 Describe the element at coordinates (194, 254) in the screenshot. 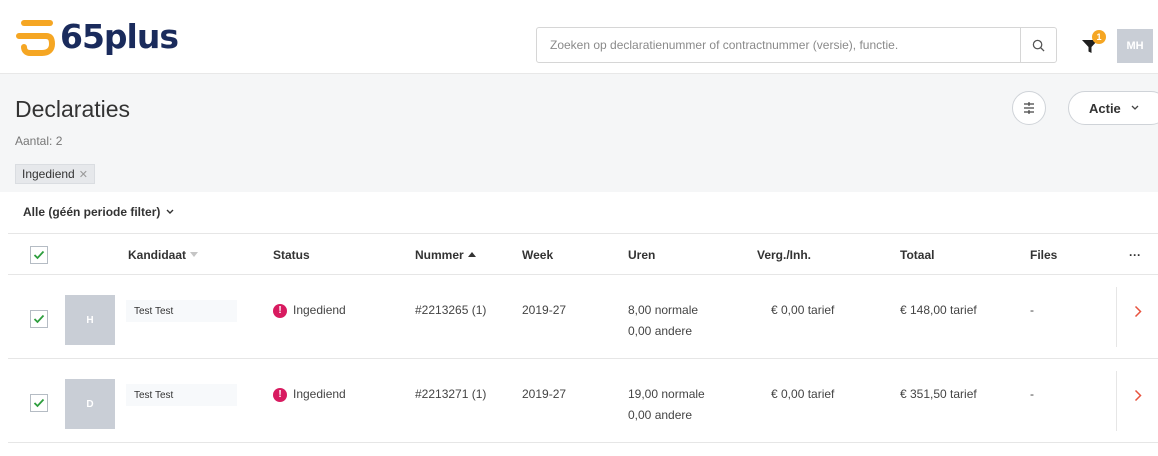

I see `sort-icon` at that location.